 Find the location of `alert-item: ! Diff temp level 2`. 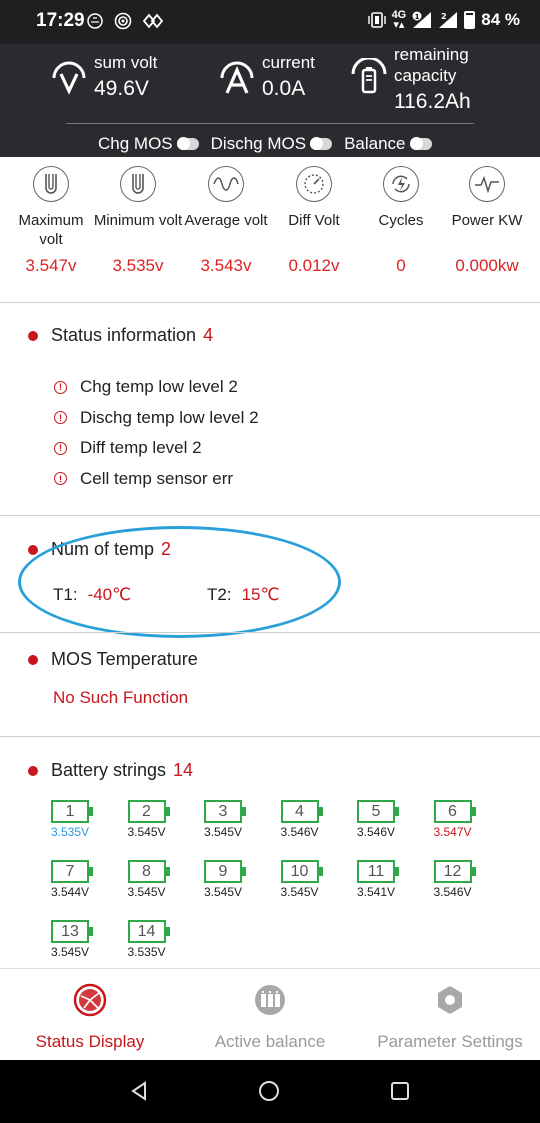

alert-item: ! Diff temp level 2 is located at coordinates (156, 448).